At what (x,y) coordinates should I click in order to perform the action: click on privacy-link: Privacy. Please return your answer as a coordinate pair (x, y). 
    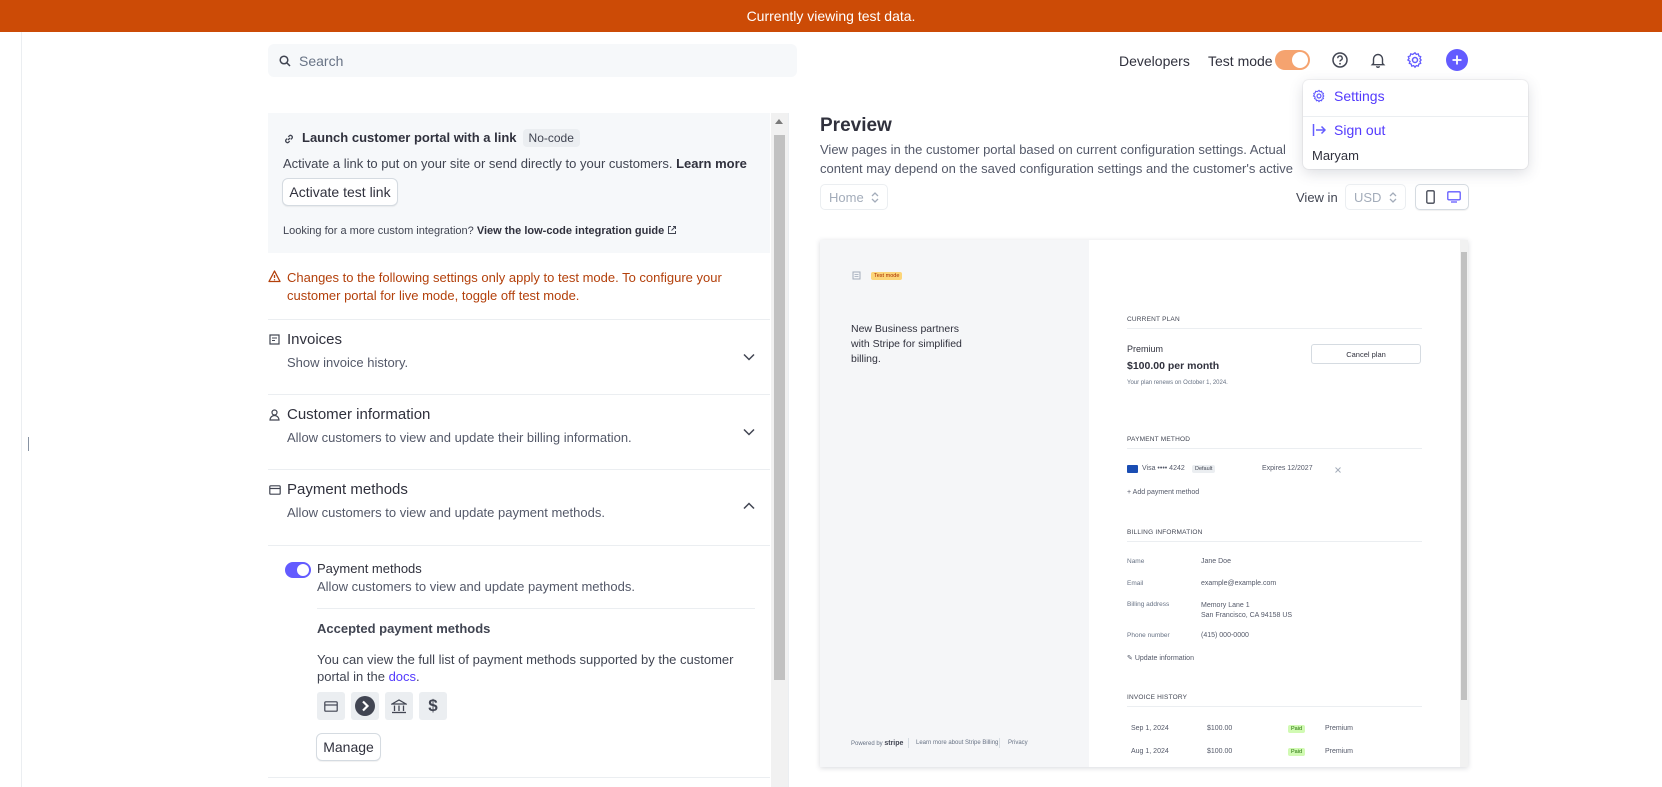
    Looking at the image, I should click on (1018, 743).